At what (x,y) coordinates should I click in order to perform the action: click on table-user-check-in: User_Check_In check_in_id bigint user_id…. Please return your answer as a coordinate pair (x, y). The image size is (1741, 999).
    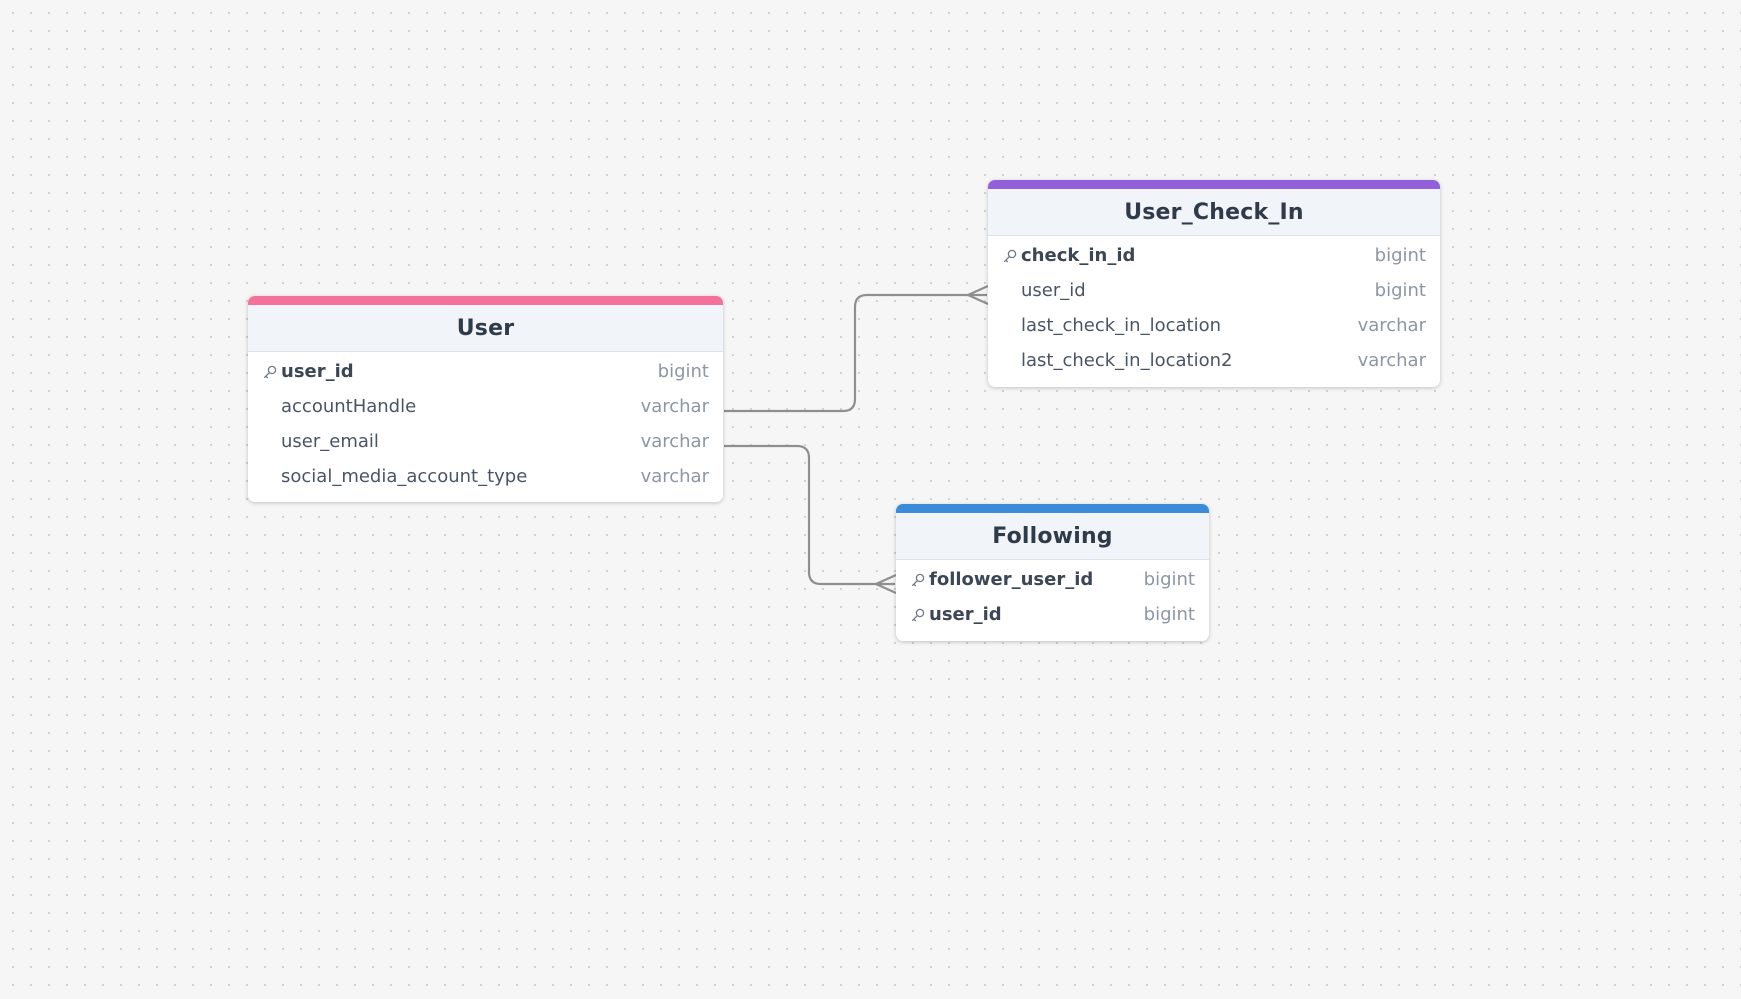
    Looking at the image, I should click on (1214, 283).